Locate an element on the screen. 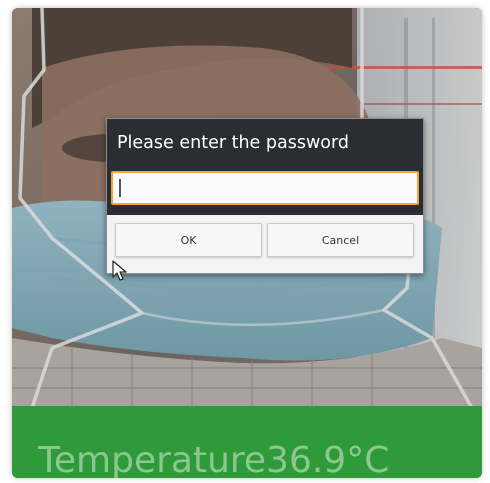 Image resolution: width=490 pixels, height=483 pixels. temperature-status-bar: Temperature36.9°C is located at coordinates (247, 442).